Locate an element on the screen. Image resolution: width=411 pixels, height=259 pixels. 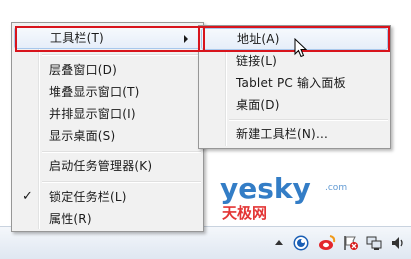
menu-item-label: 地址(A) is located at coordinates (258, 39).